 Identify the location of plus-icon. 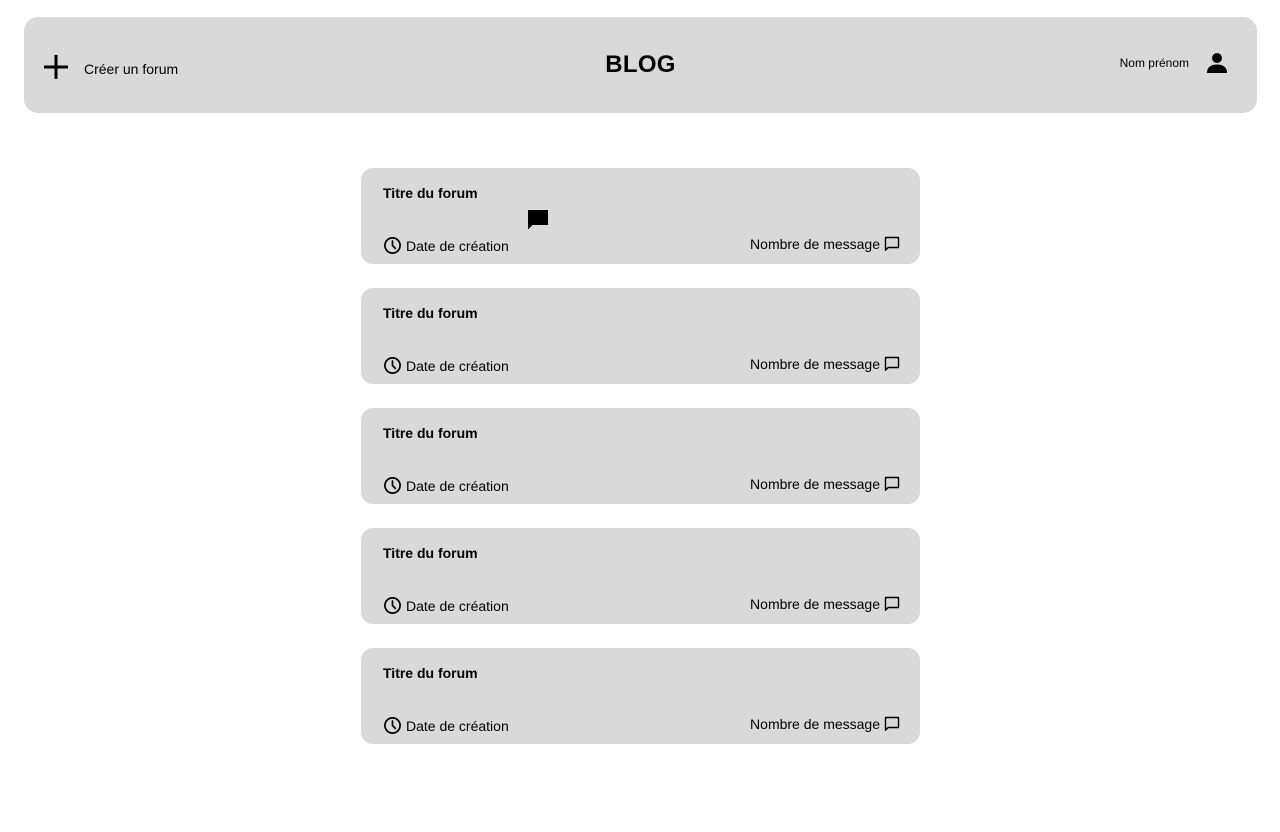
(56, 67).